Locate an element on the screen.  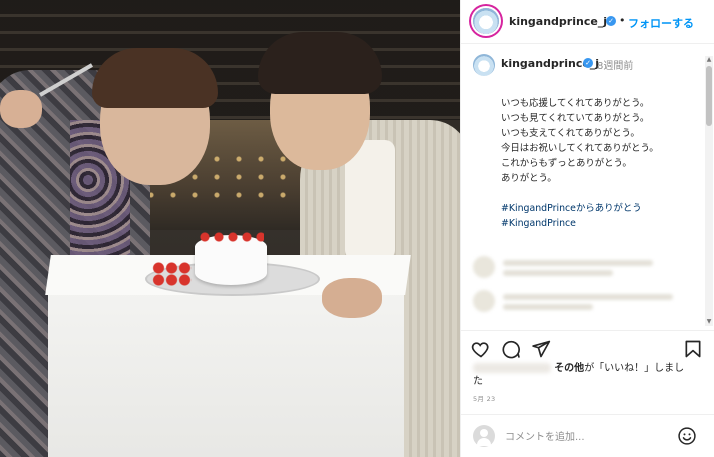
person-left-hair is located at coordinates (155, 78).